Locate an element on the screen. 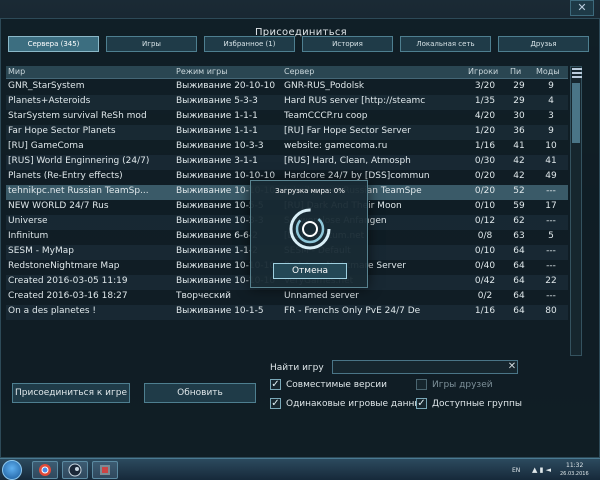  column-menu-icon is located at coordinates (577, 73).